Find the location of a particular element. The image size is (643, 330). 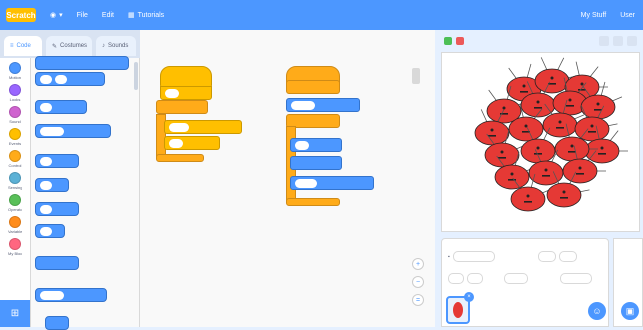

category-looks: Looks is located at coordinates (15, 93).